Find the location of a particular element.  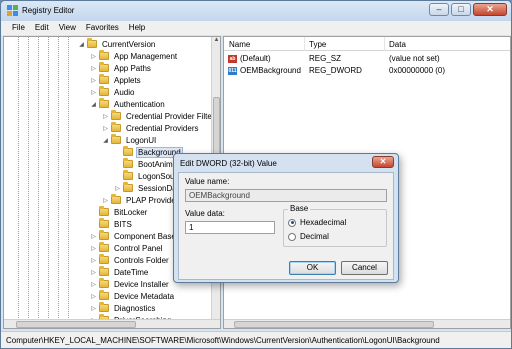

tree-item-logonsounds: LogonSou is located at coordinates (144, 176).